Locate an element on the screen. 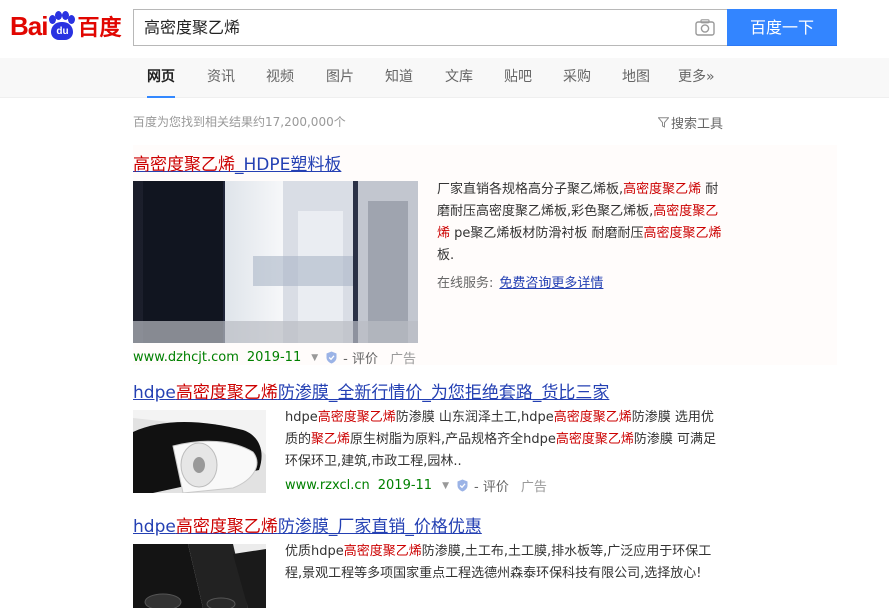 Image resolution: width=889 pixels, height=608 pixels. result-count: 百度为您找到相关结果约17,200,000个 is located at coordinates (239, 122).